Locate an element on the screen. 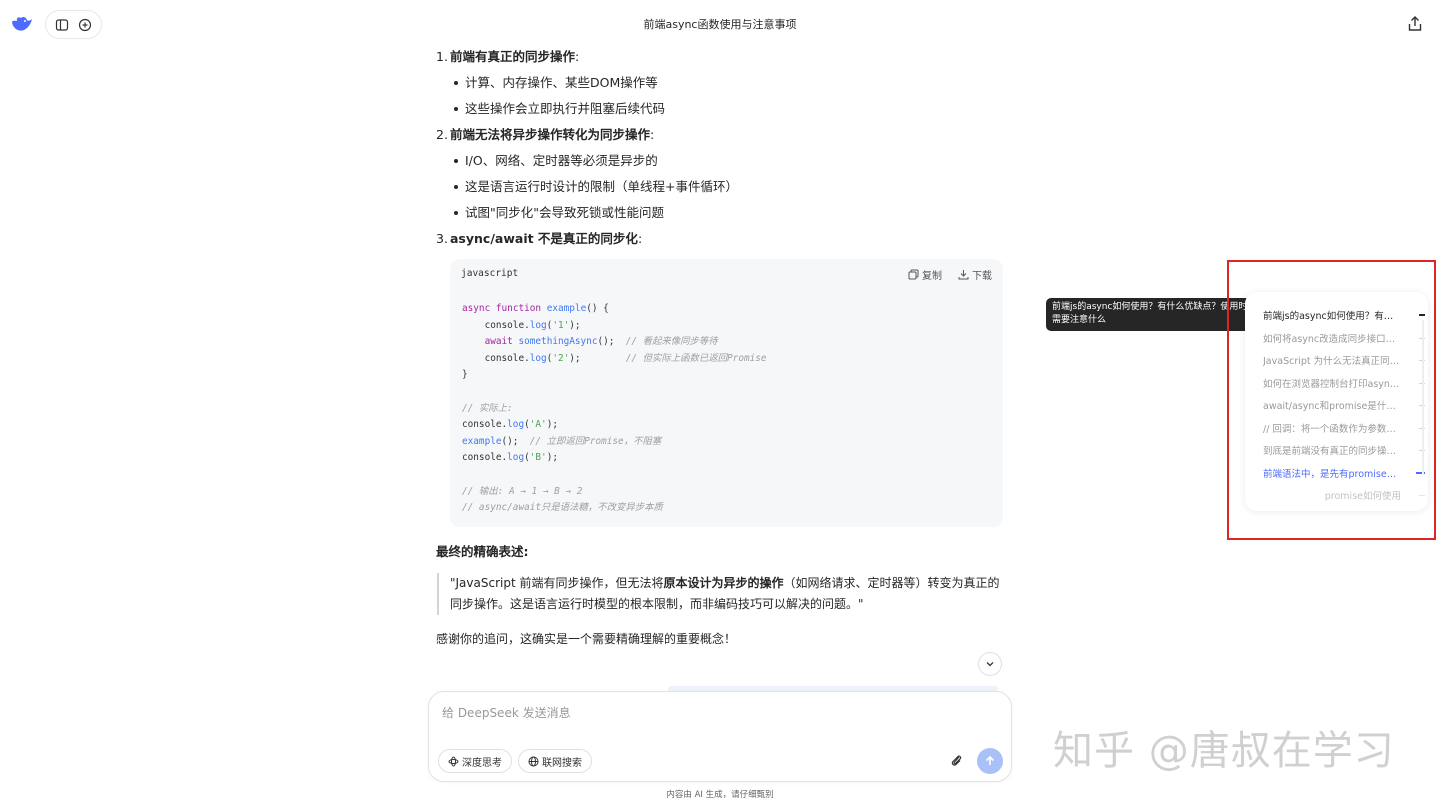 The height and width of the screenshot is (804, 1440). bullet-text: I/O、网络、定时器等必须是异步的 is located at coordinates (561, 160).